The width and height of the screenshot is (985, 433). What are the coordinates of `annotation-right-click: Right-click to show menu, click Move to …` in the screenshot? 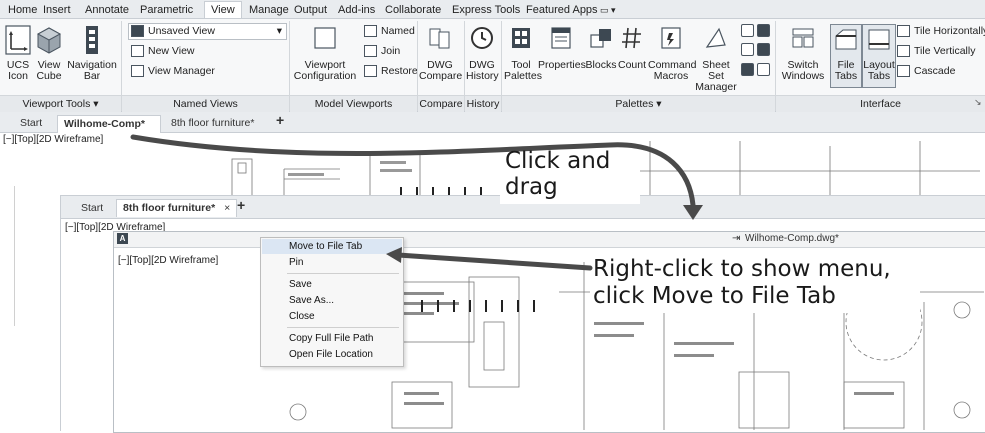 It's located at (742, 283).